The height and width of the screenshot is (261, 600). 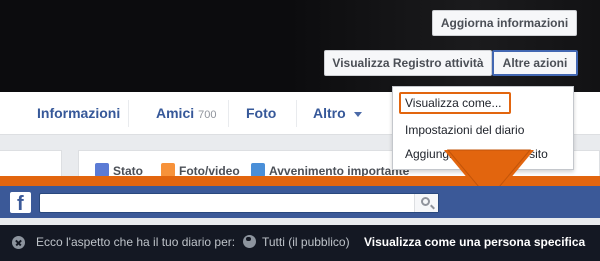 I want to click on facebook-header-bar: f, so click(x=300, y=202).